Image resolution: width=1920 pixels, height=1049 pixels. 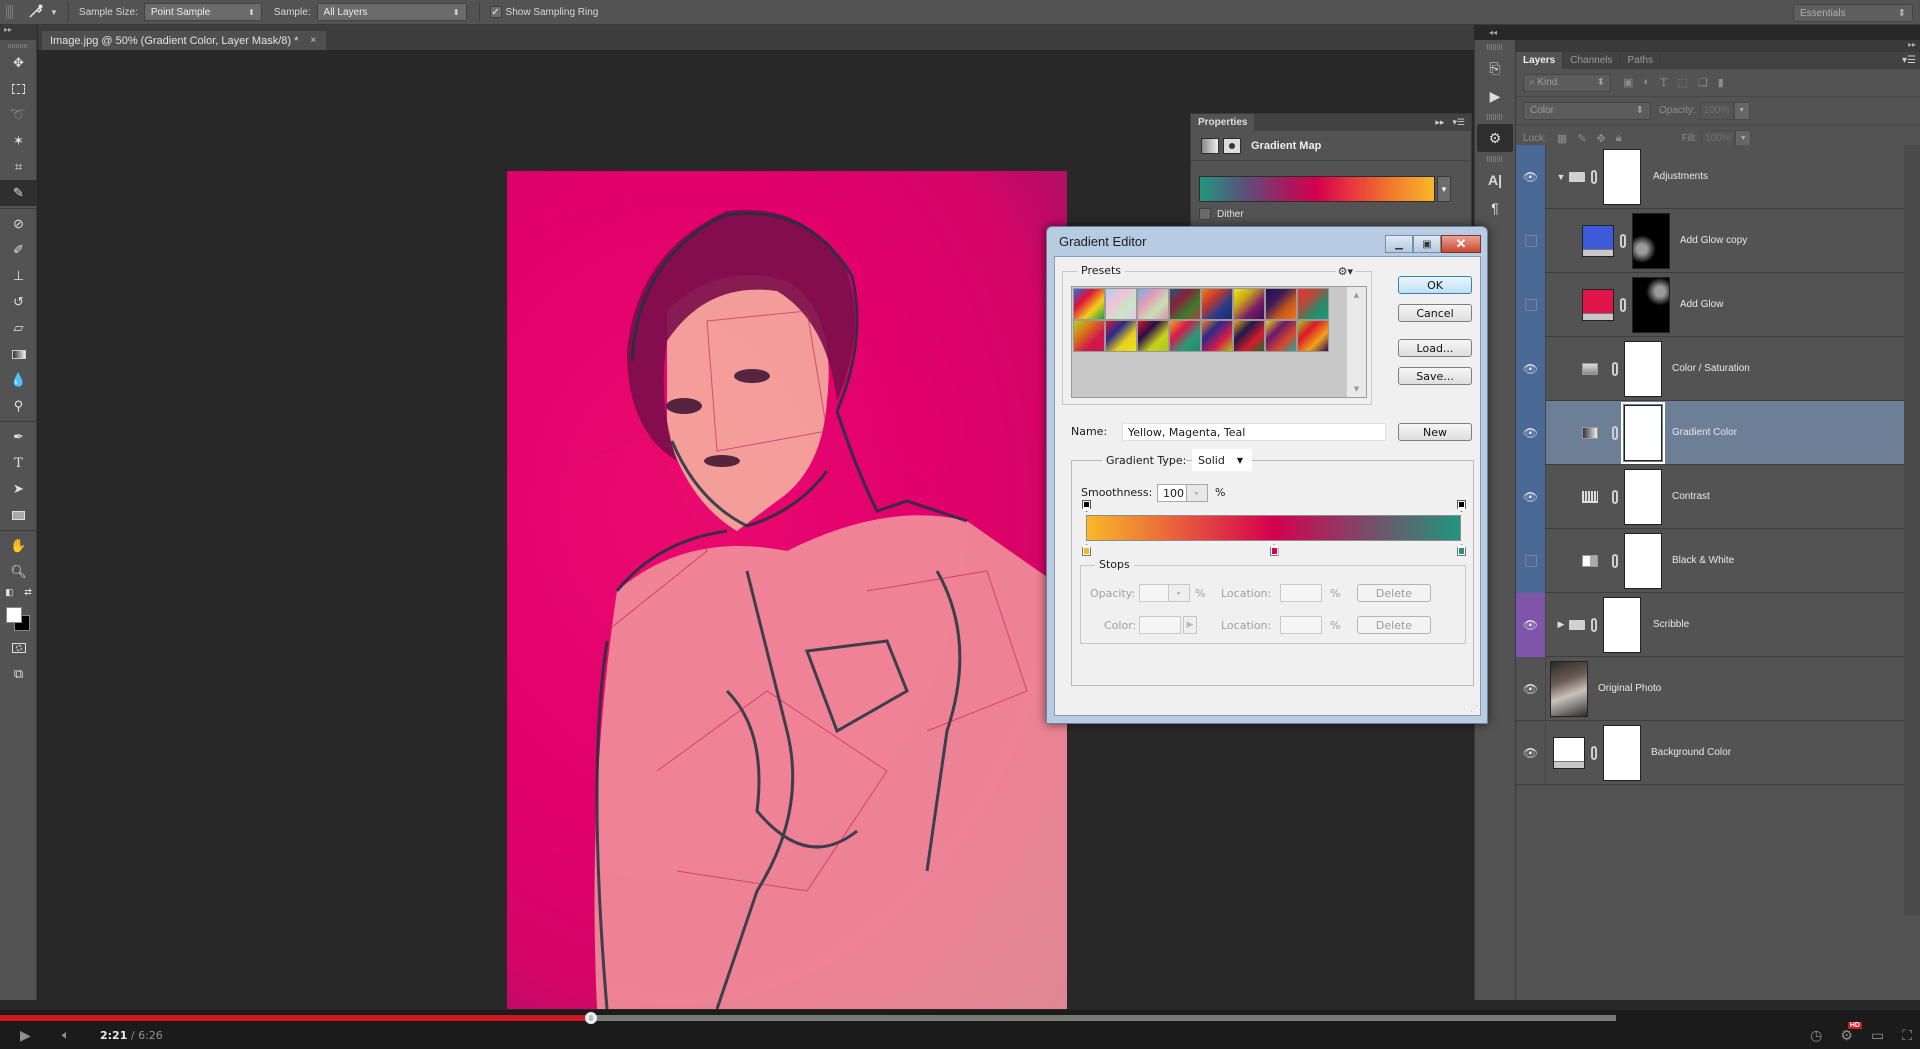 What do you see at coordinates (1435, 432) in the screenshot?
I see `new-button: New` at bounding box center [1435, 432].